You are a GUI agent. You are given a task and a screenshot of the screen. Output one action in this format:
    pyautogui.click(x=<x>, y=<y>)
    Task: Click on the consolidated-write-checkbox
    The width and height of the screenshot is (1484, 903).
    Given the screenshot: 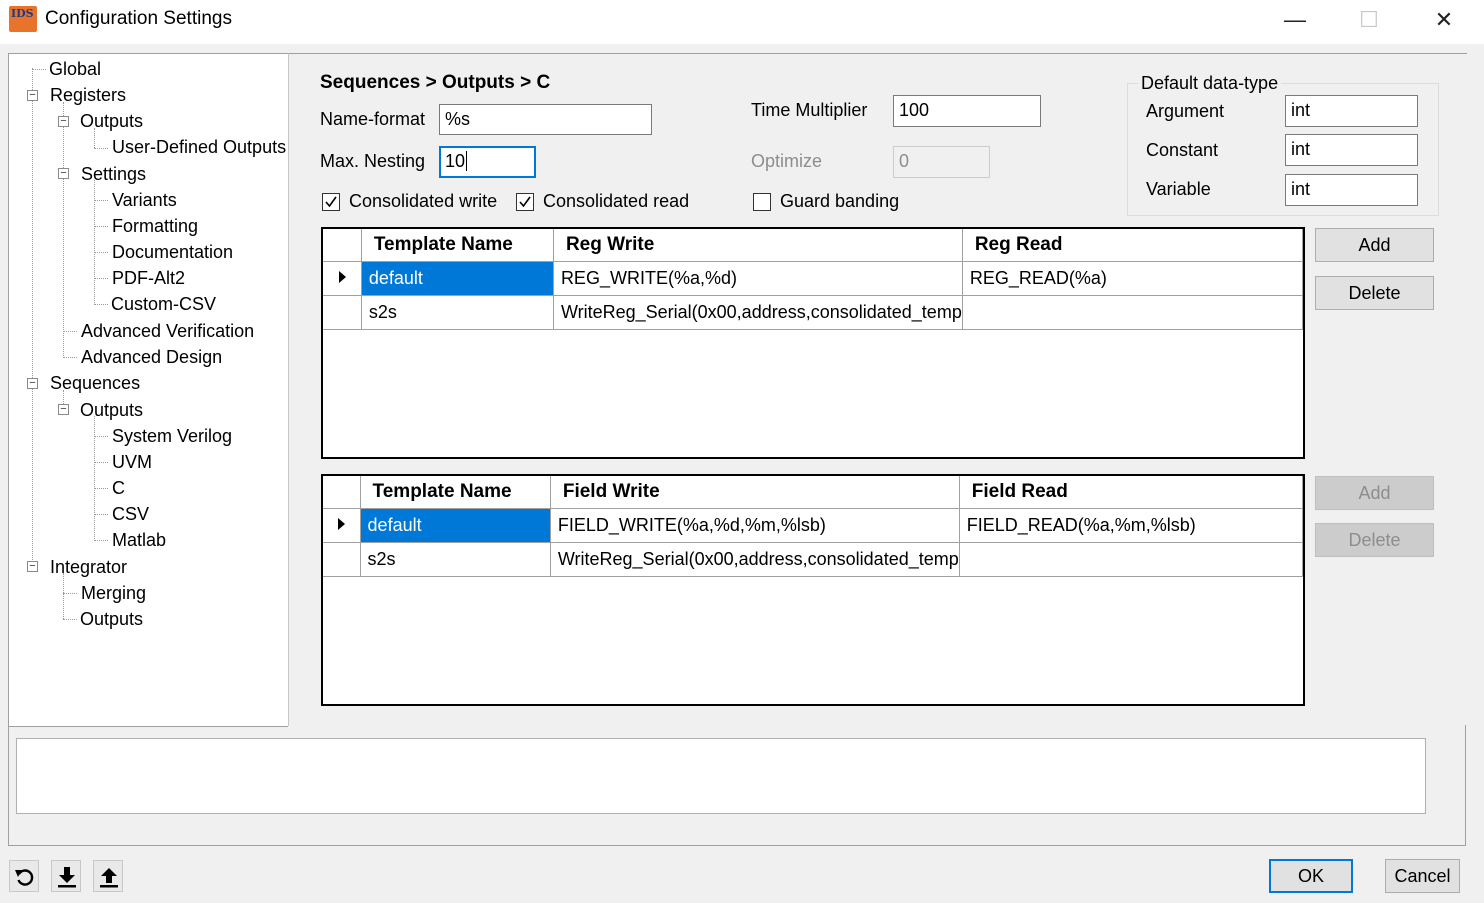 What is the action you would take?
    pyautogui.click(x=331, y=202)
    